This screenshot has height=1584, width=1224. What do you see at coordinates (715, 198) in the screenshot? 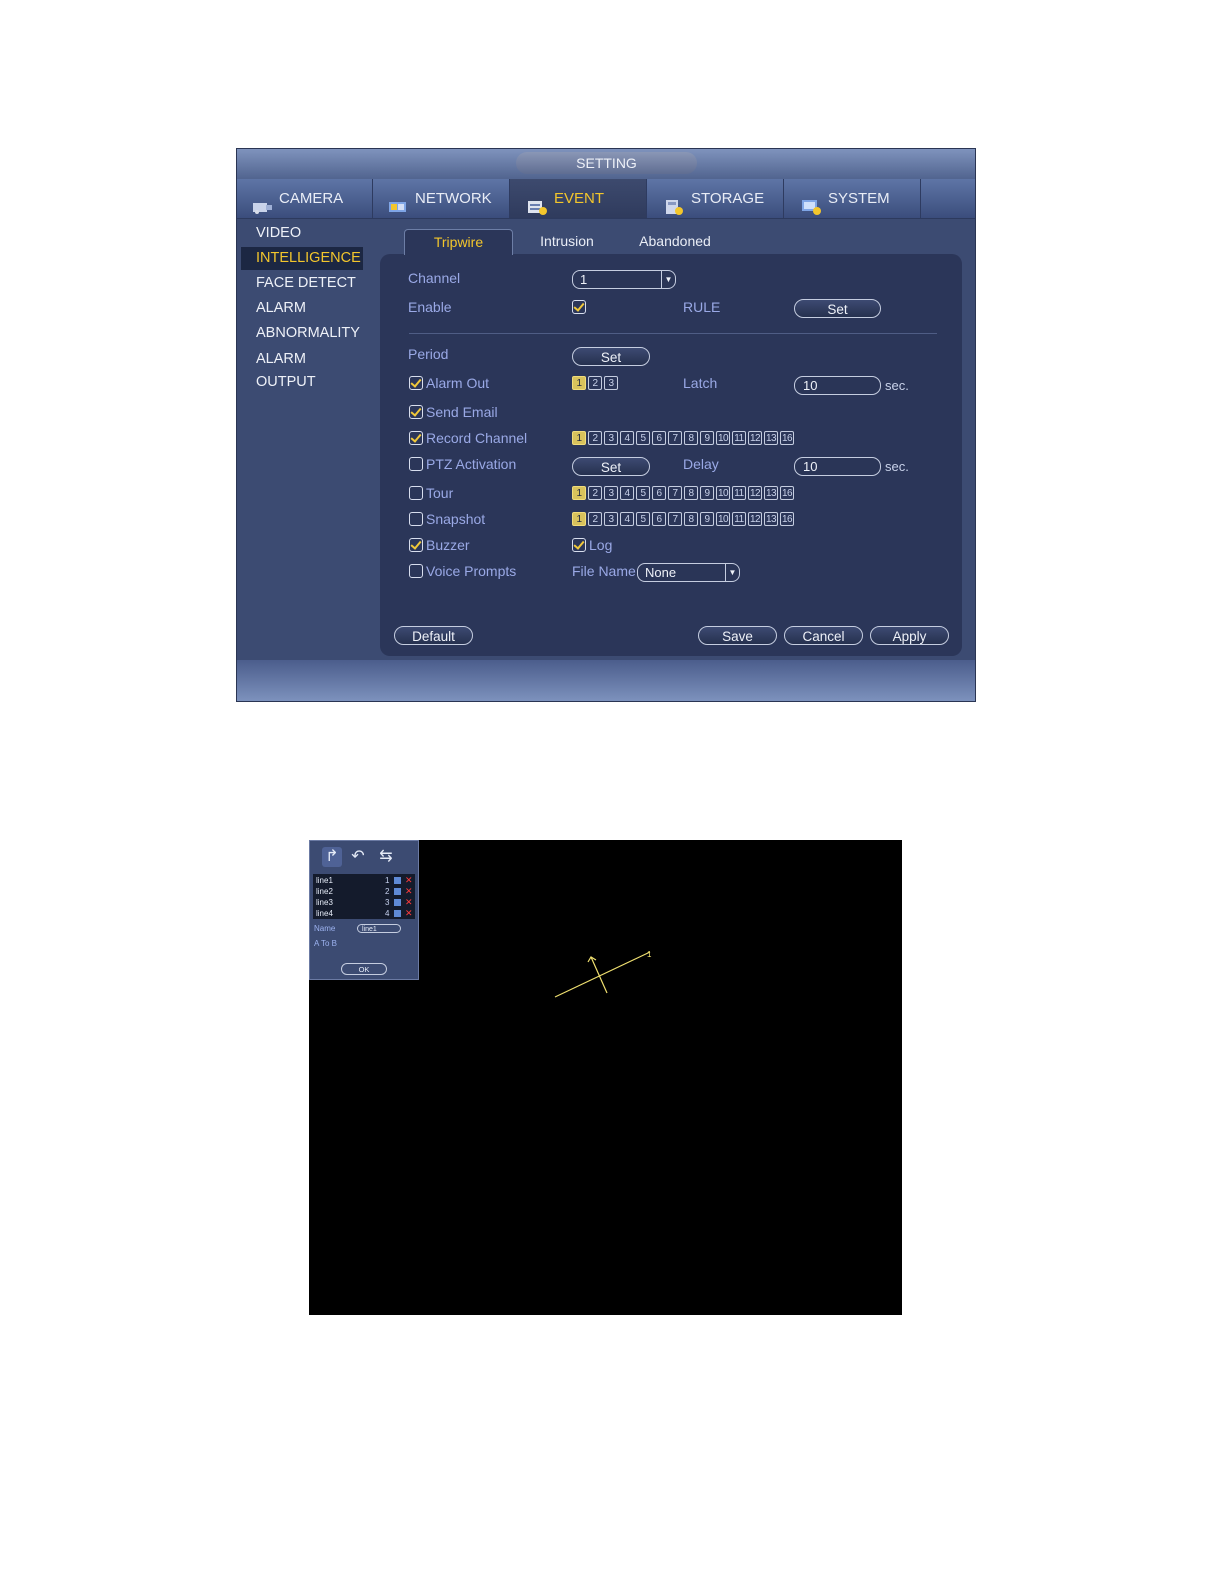
I see `tab-storage: STORAGE` at bounding box center [715, 198].